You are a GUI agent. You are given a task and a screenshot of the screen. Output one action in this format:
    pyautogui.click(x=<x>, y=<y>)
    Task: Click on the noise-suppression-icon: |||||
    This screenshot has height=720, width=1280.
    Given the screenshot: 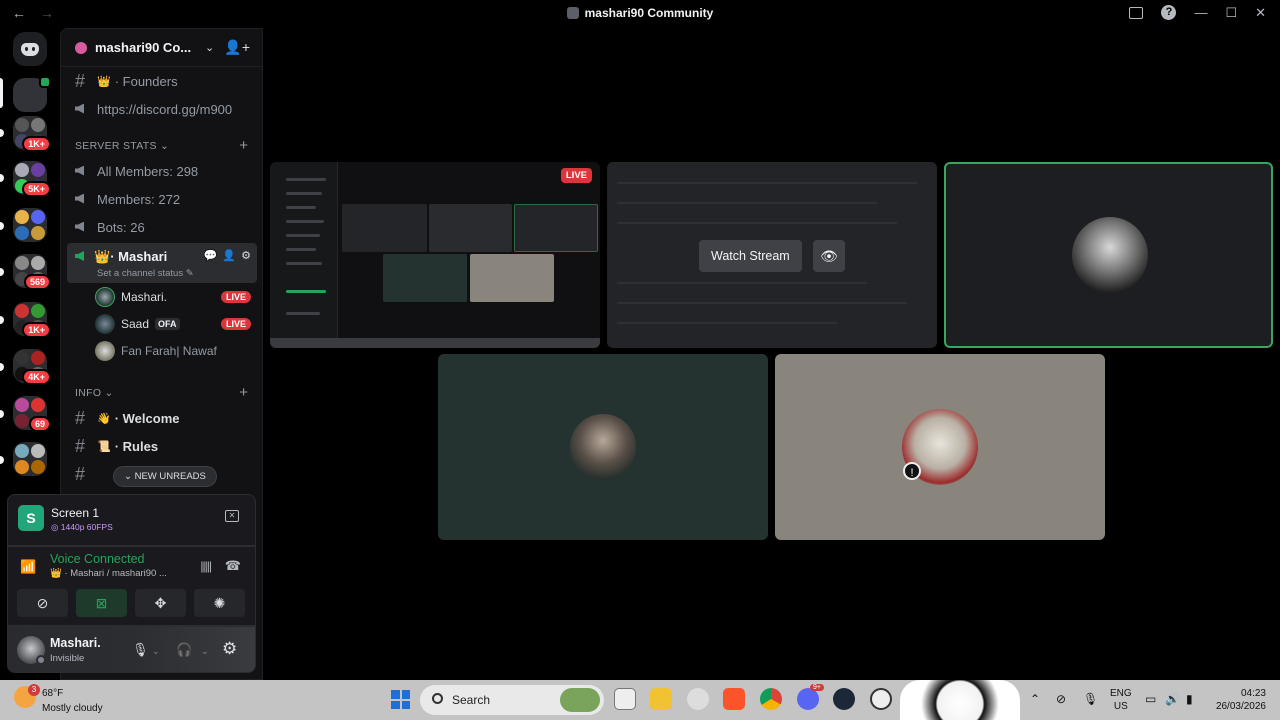 What is the action you would take?
    pyautogui.click(x=206, y=566)
    